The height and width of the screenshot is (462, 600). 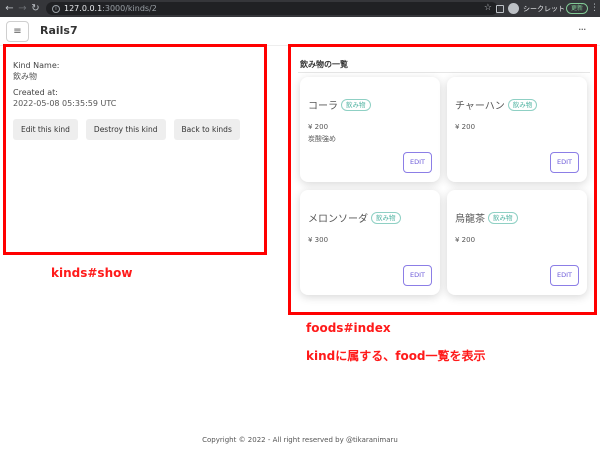 I want to click on annotation-label-index: foods#index, so click(x=348, y=328).